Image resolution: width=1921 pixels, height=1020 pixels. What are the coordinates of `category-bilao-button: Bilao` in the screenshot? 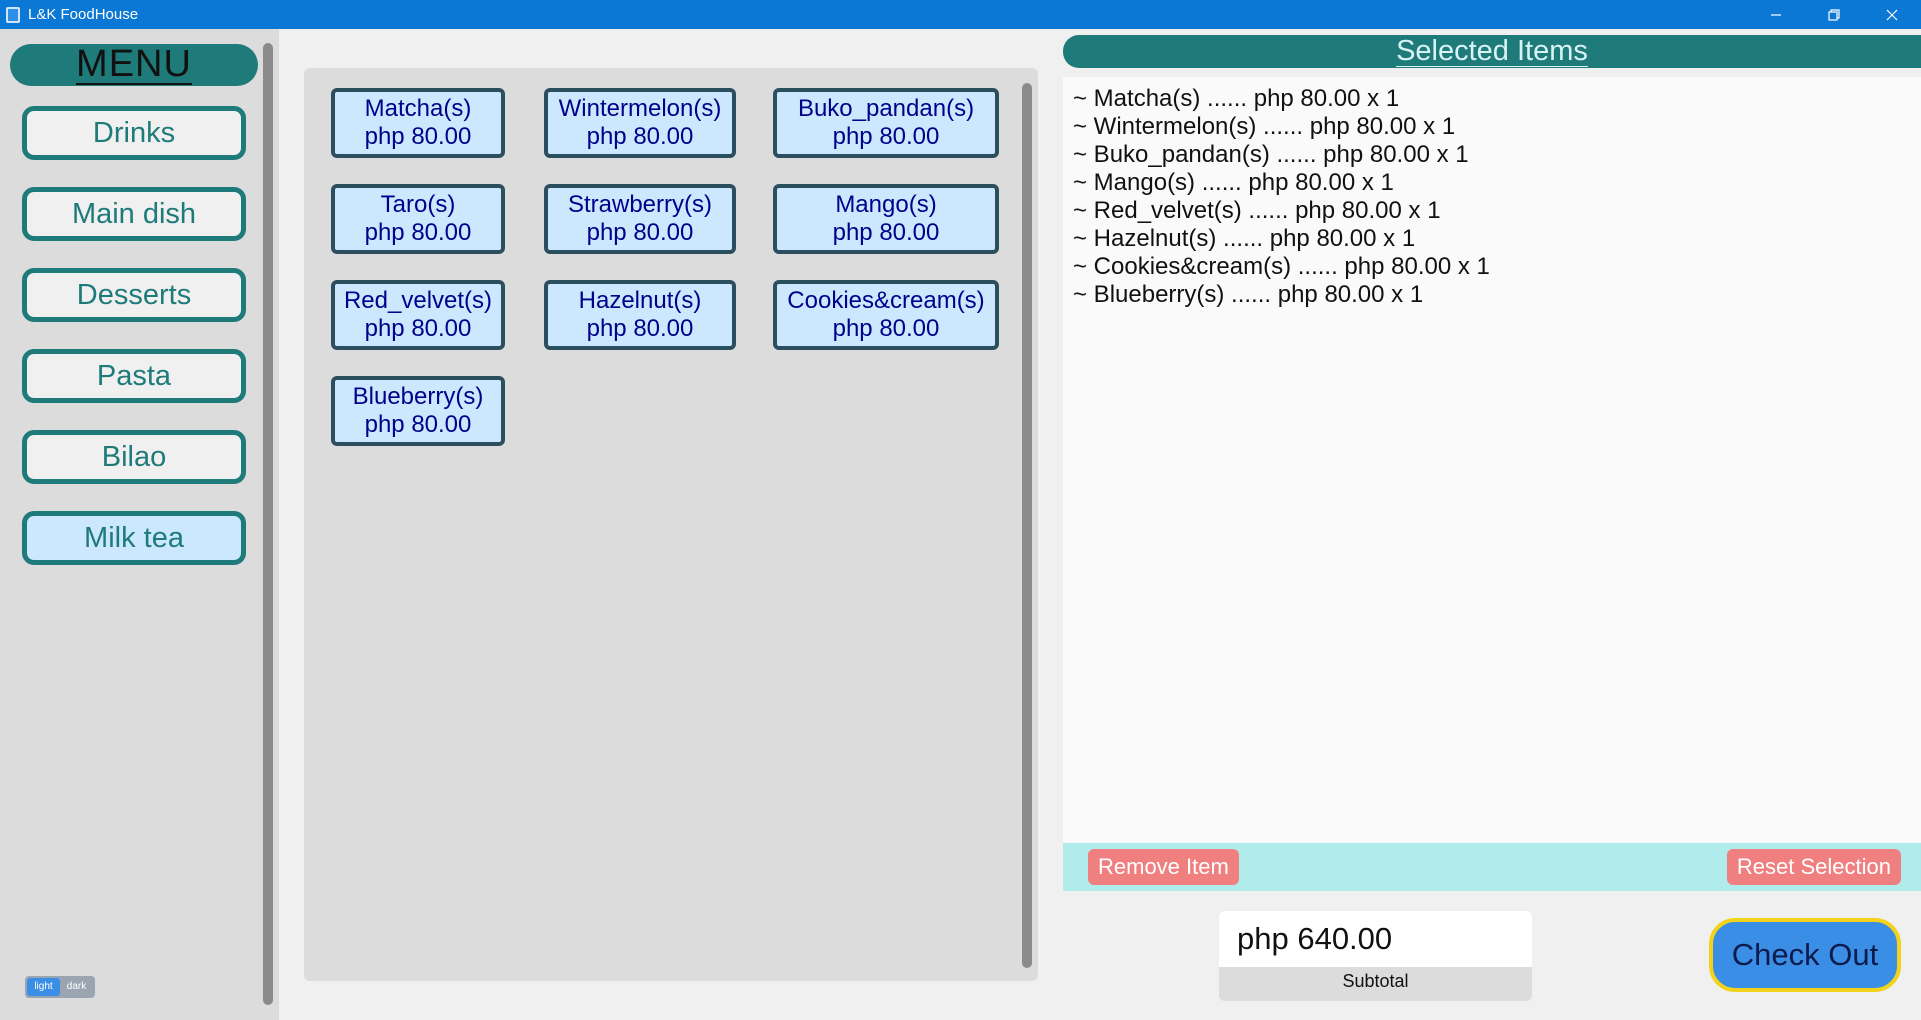 It's located at (134, 457).